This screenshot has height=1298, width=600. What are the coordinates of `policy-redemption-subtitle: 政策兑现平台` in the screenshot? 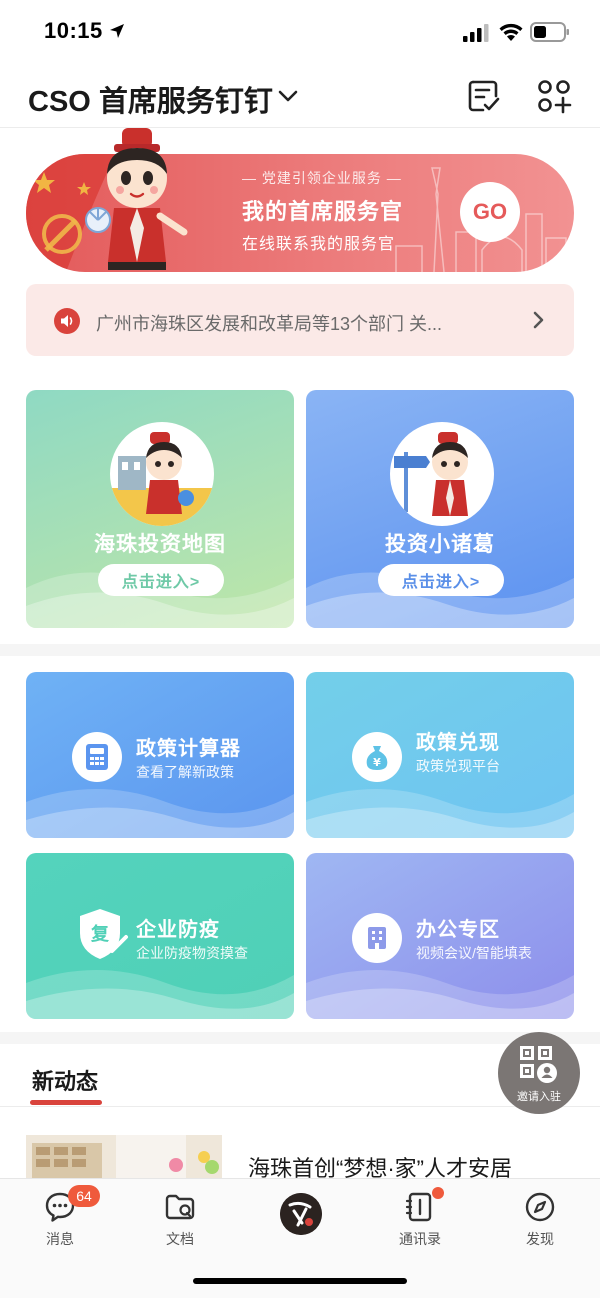 It's located at (458, 766).